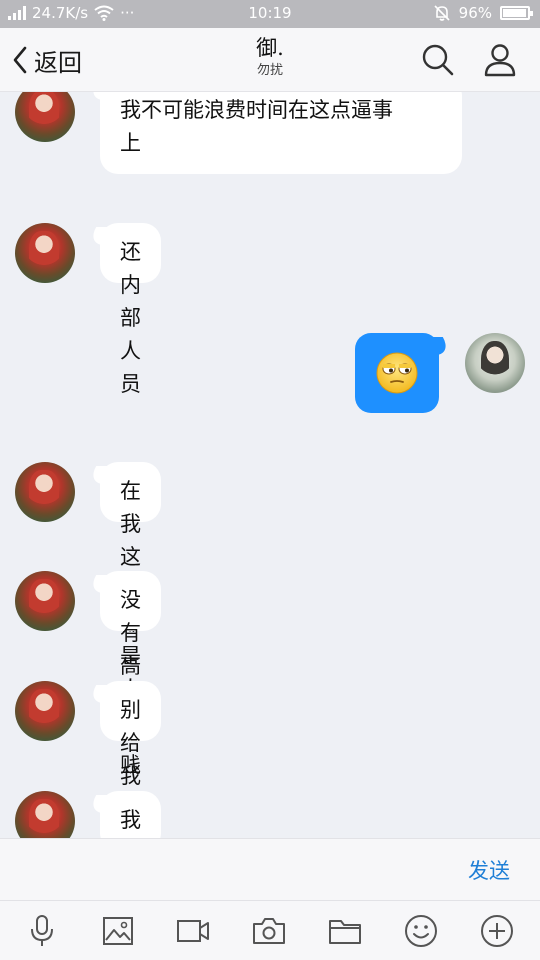 Image resolution: width=540 pixels, height=960 pixels. Describe the element at coordinates (130, 759) in the screenshot. I see `message-bubble: 别给我摆架子` at that location.